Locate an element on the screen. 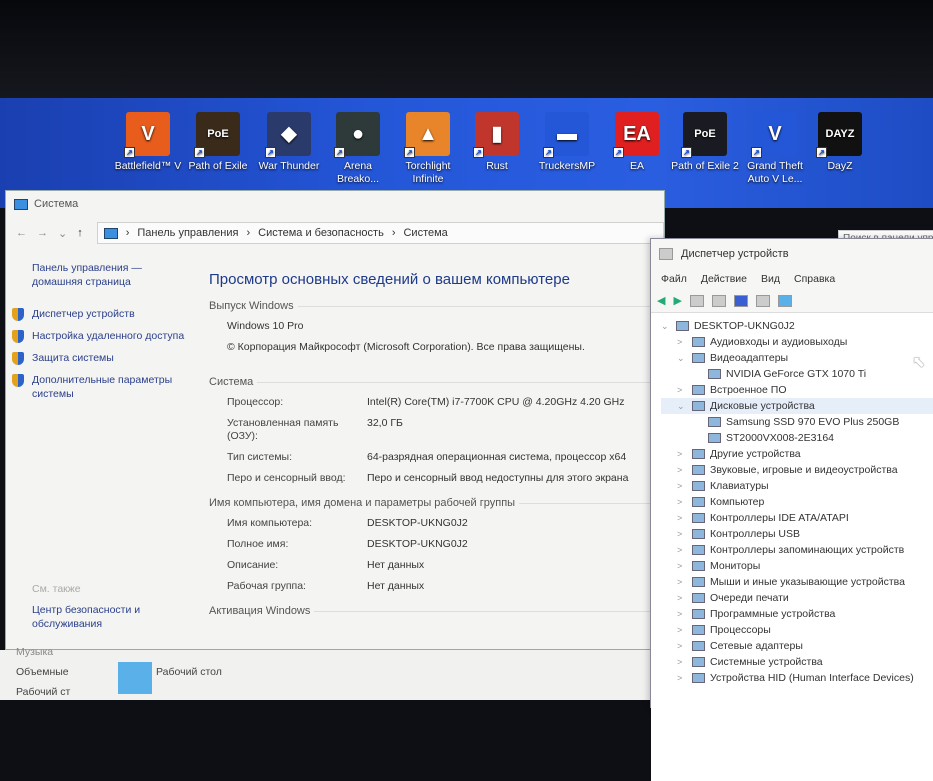 This screenshot has height=781, width=933. tree-node: NVIDIA GeForce GTX 1070 Ti is located at coordinates (797, 374).